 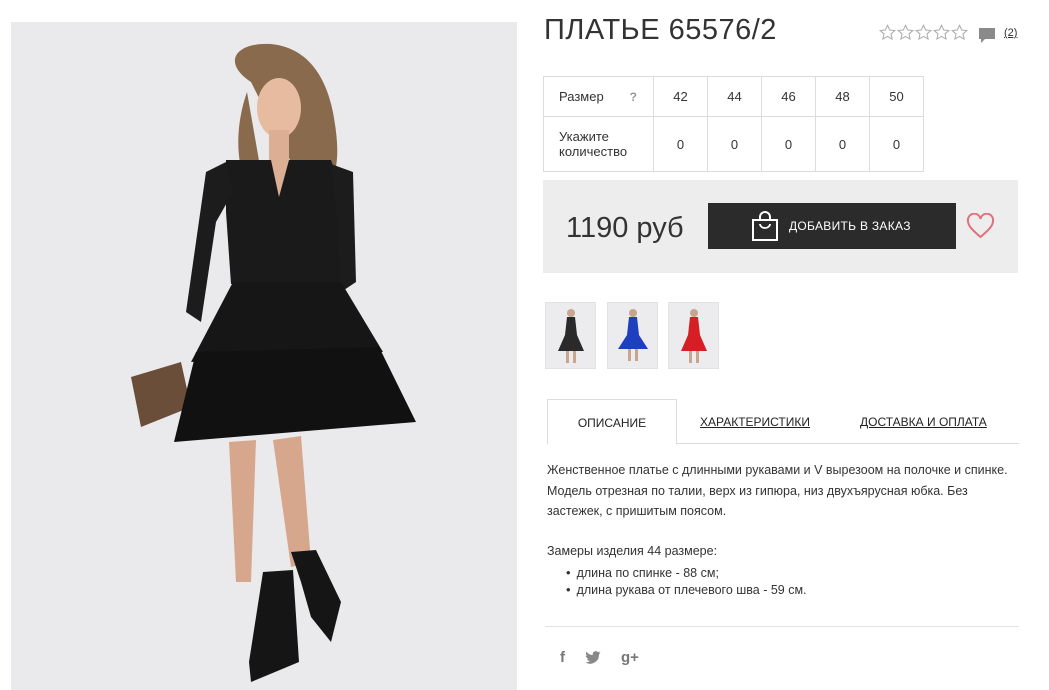 I want to click on twitter-icon, so click(x=593, y=657).